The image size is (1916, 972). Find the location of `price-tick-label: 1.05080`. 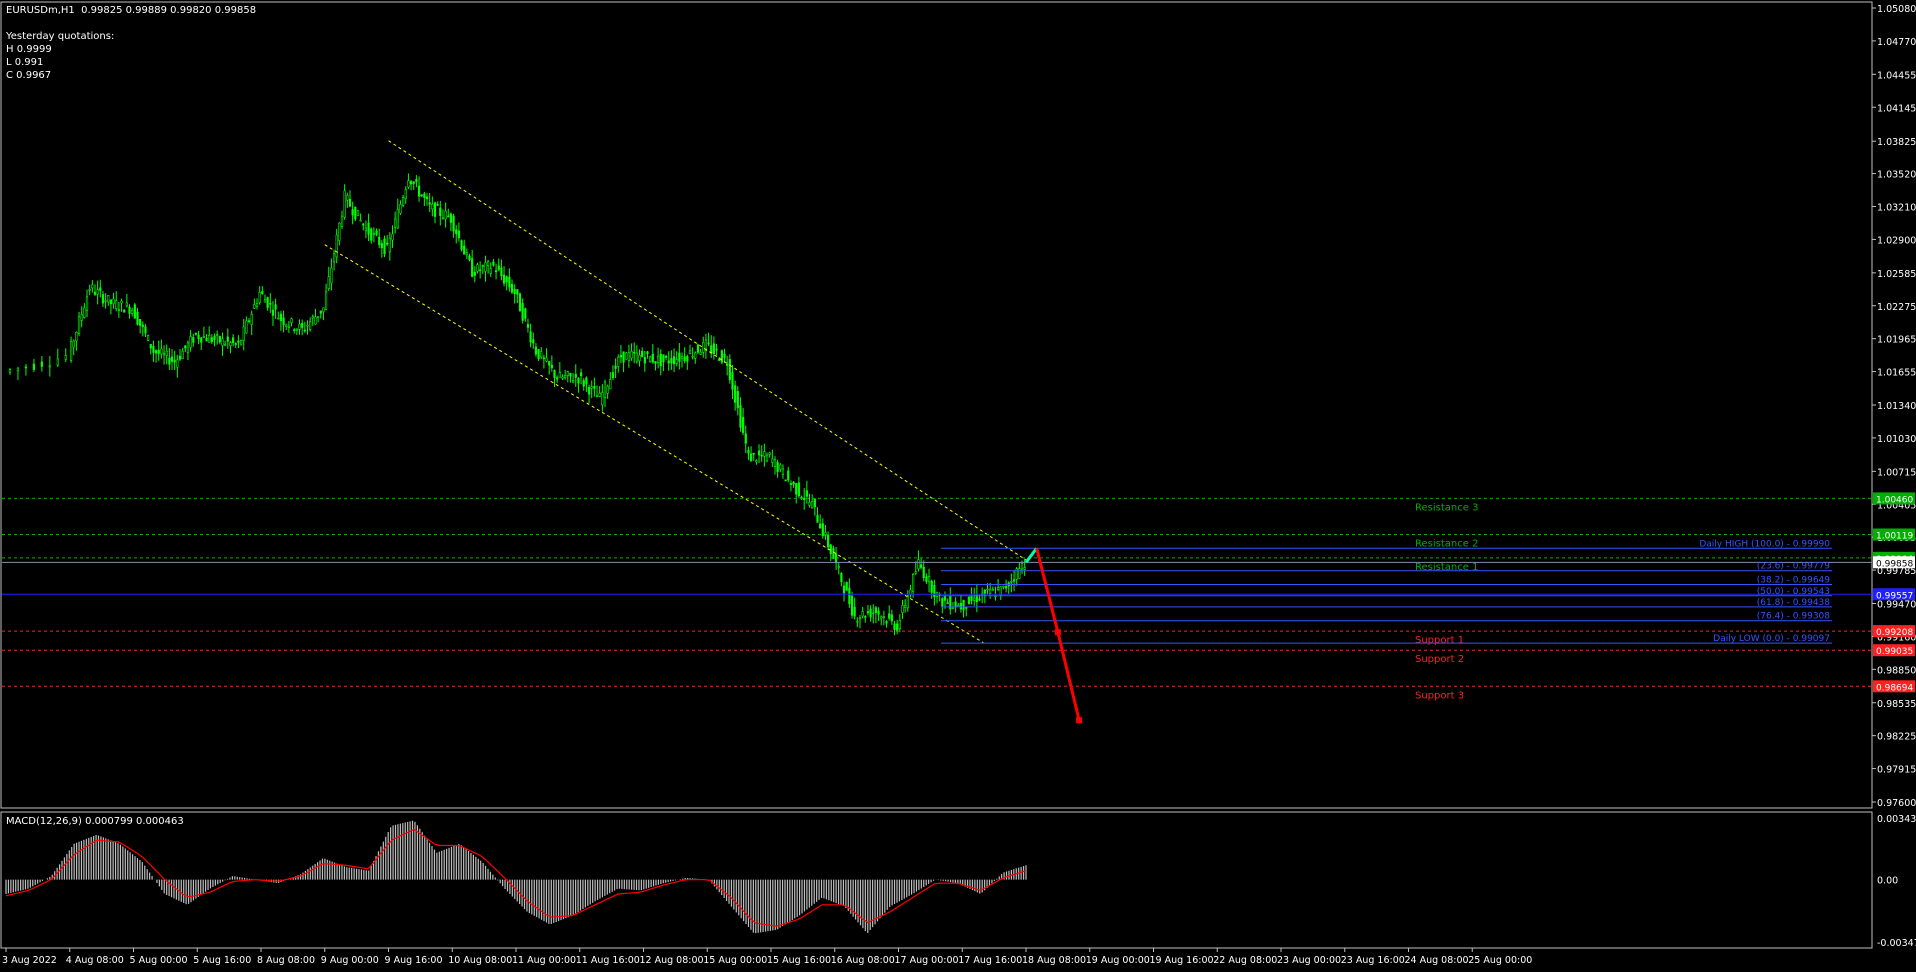

price-tick-label: 1.05080 is located at coordinates (1896, 9).